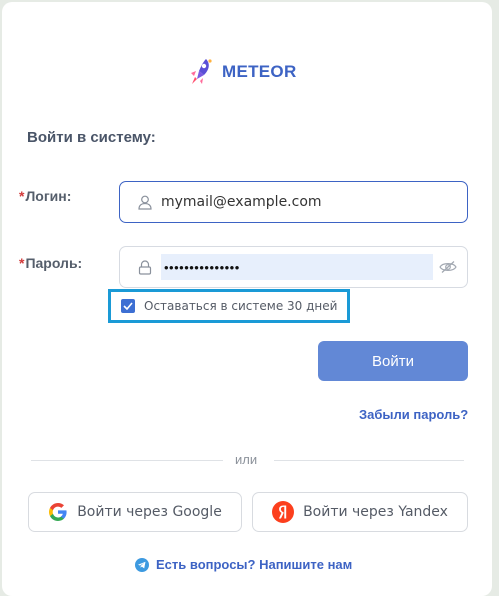  I want to click on remember-checkbox, so click(128, 306).